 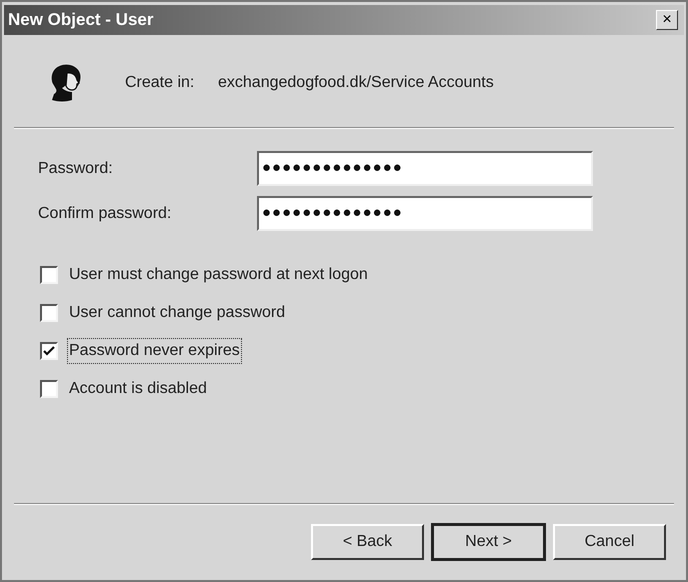 I want to click on checkbox-label: User must change password at next logon, so click(x=218, y=275).